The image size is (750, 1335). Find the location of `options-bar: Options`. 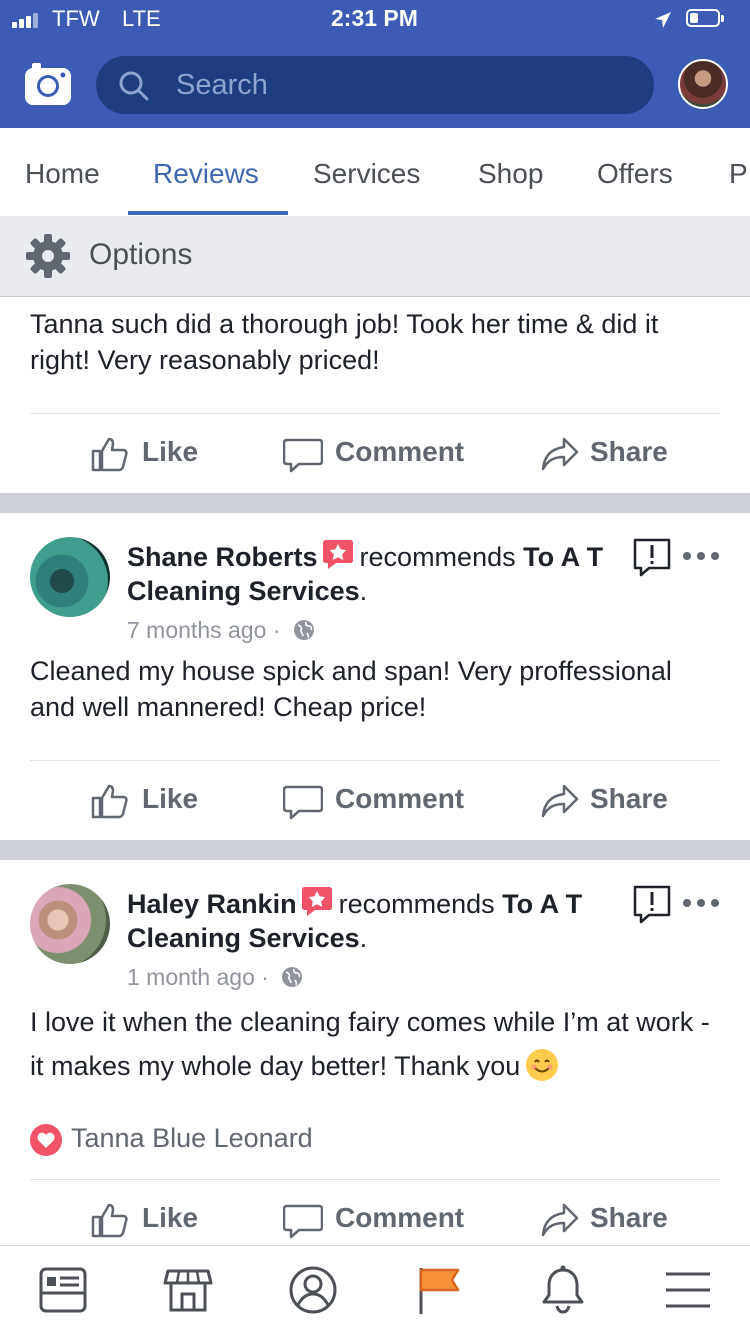

options-bar: Options is located at coordinates (375, 256).